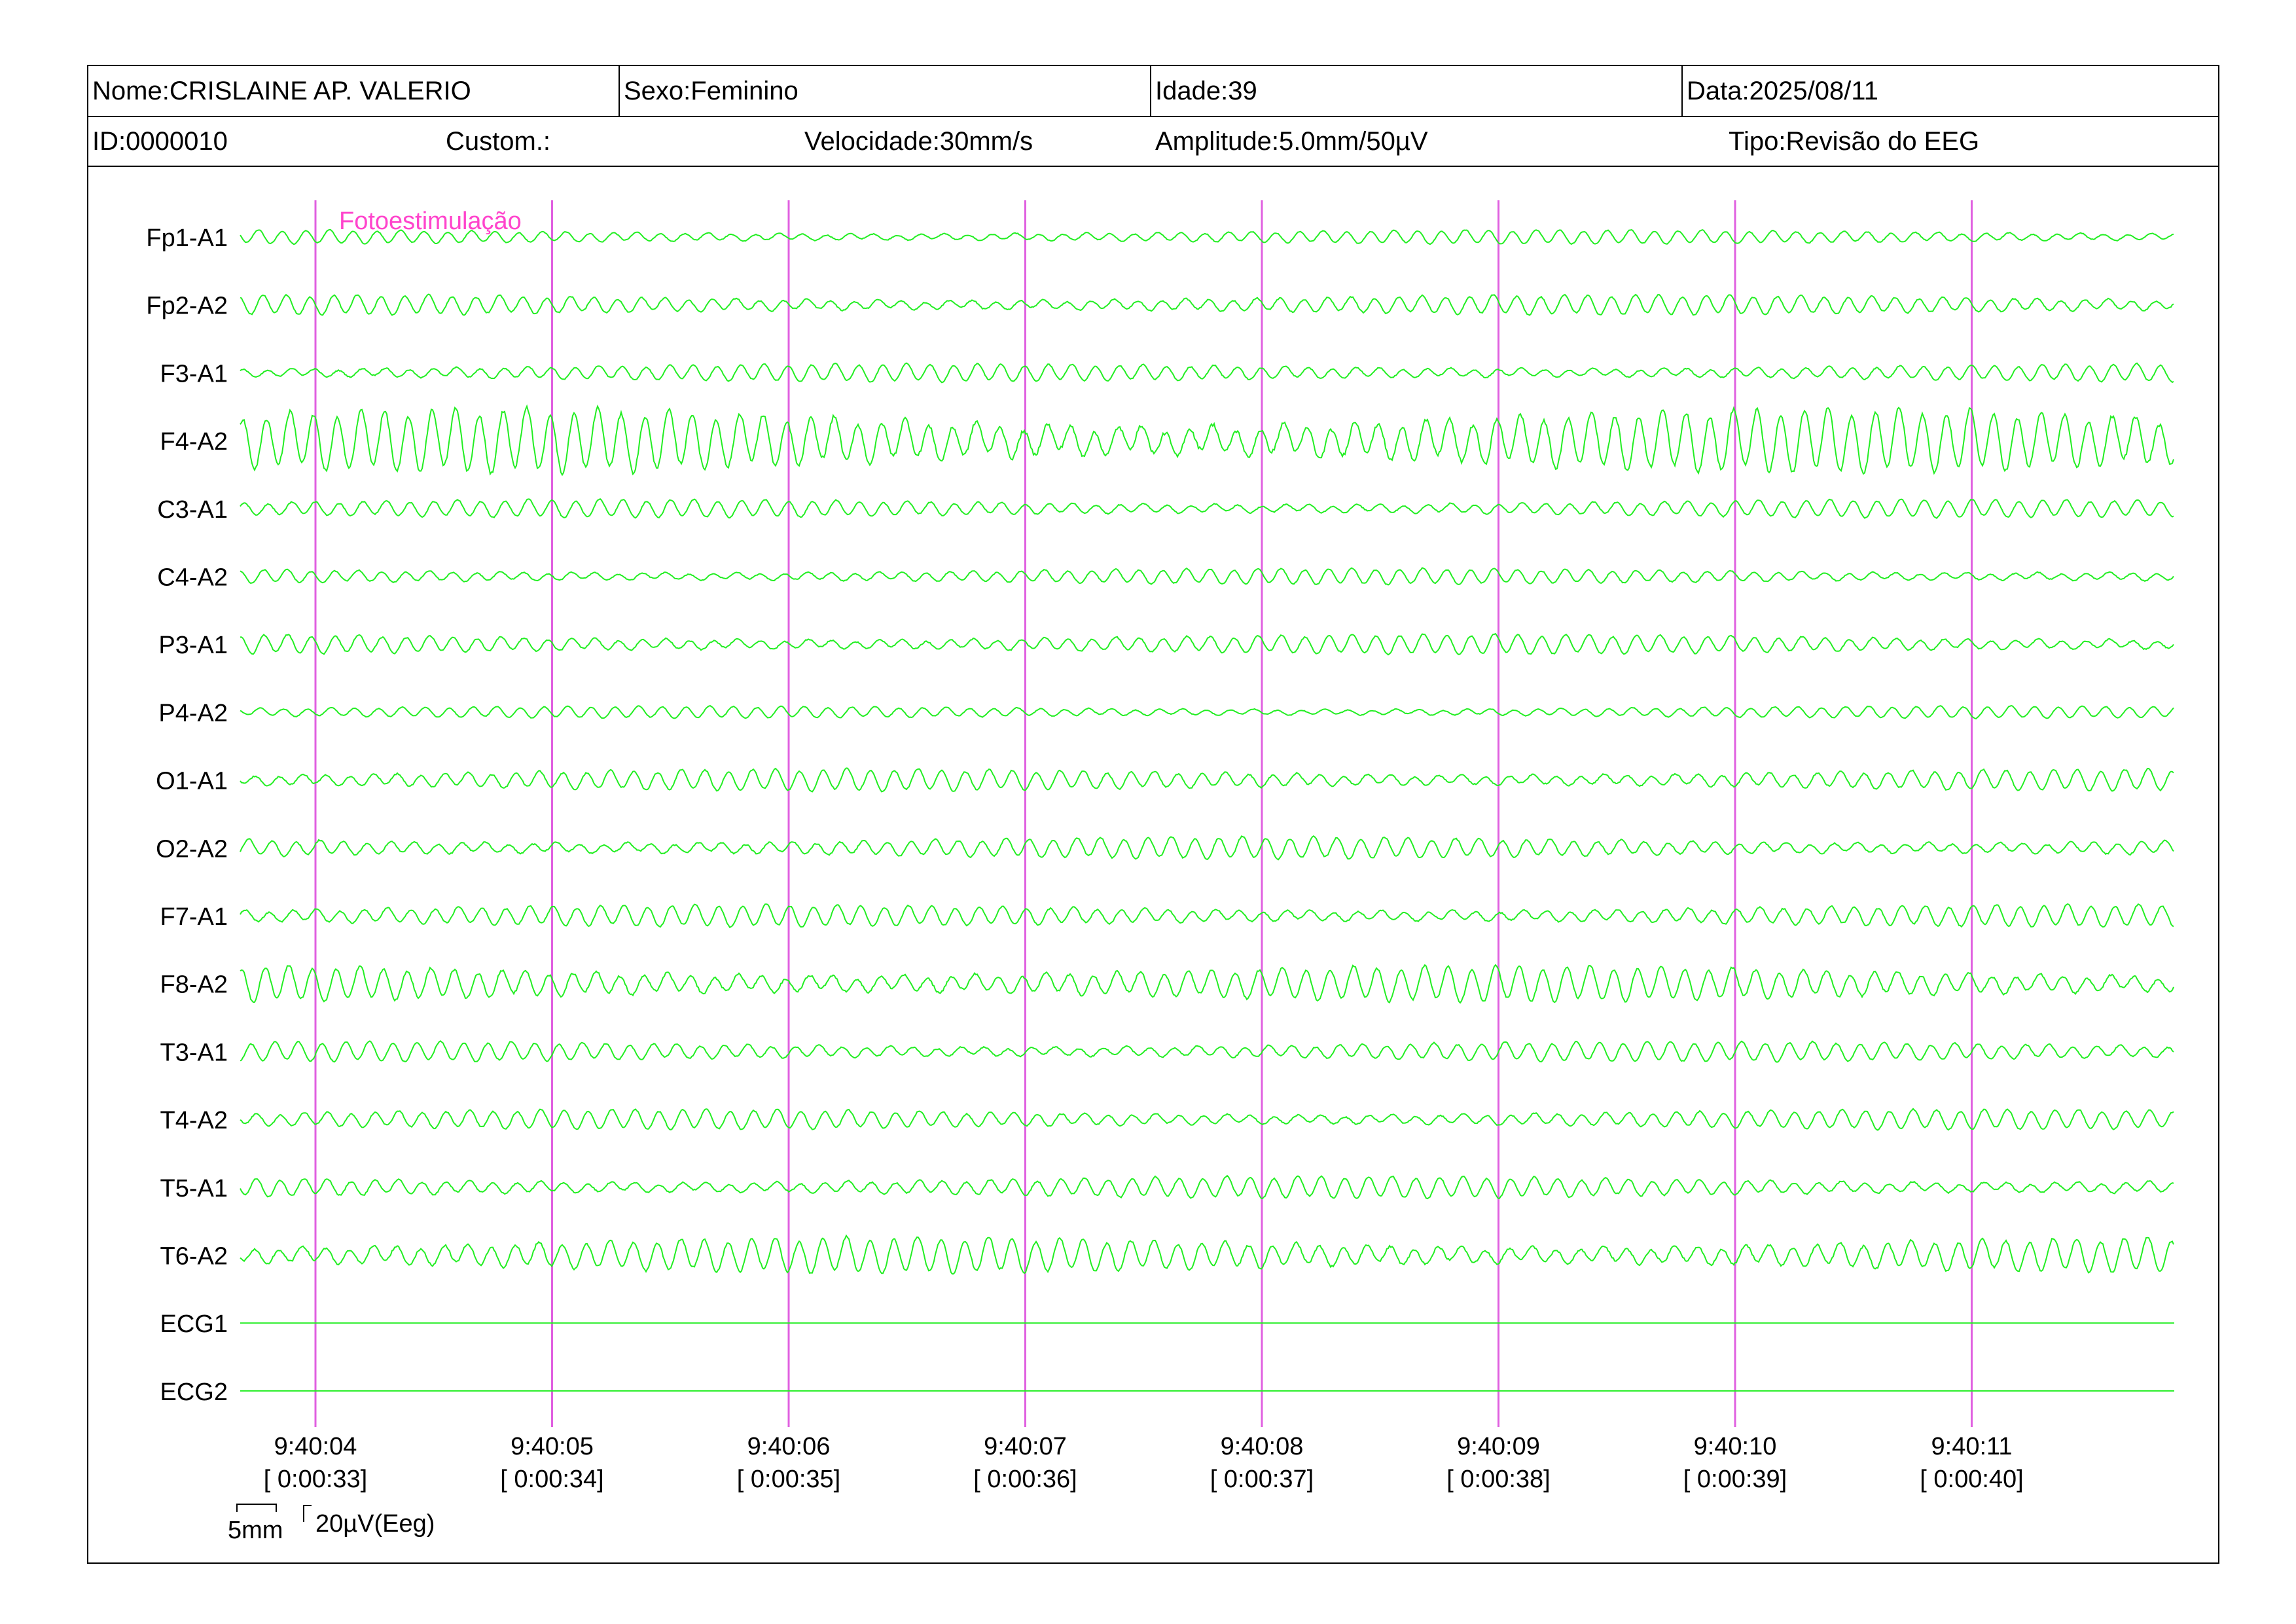 This screenshot has width=2296, height=1624. What do you see at coordinates (315, 1446) in the screenshot?
I see `time-clock-label: 9:40:04` at bounding box center [315, 1446].